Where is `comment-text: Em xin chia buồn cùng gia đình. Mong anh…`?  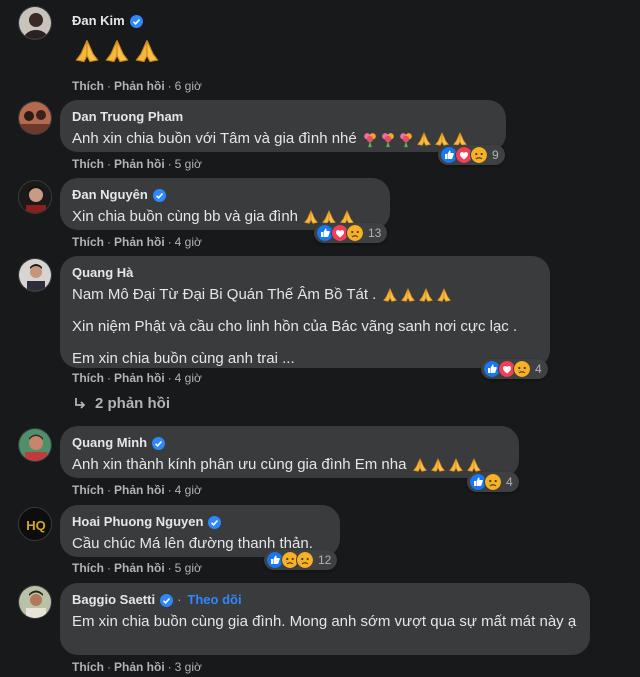 comment-text: Em xin chia buồn cùng gia đình. Mong anh… is located at coordinates (324, 621).